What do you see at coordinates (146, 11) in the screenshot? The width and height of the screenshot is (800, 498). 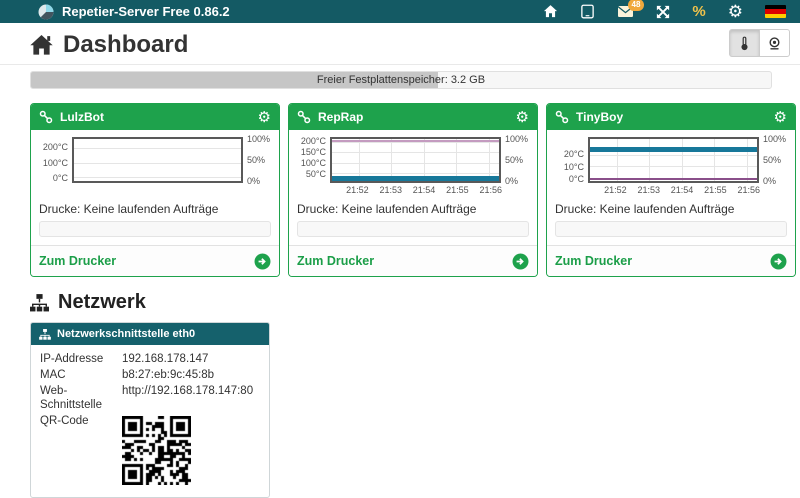 I see `app-title: Repetier-Server Free 0.86.2` at bounding box center [146, 11].